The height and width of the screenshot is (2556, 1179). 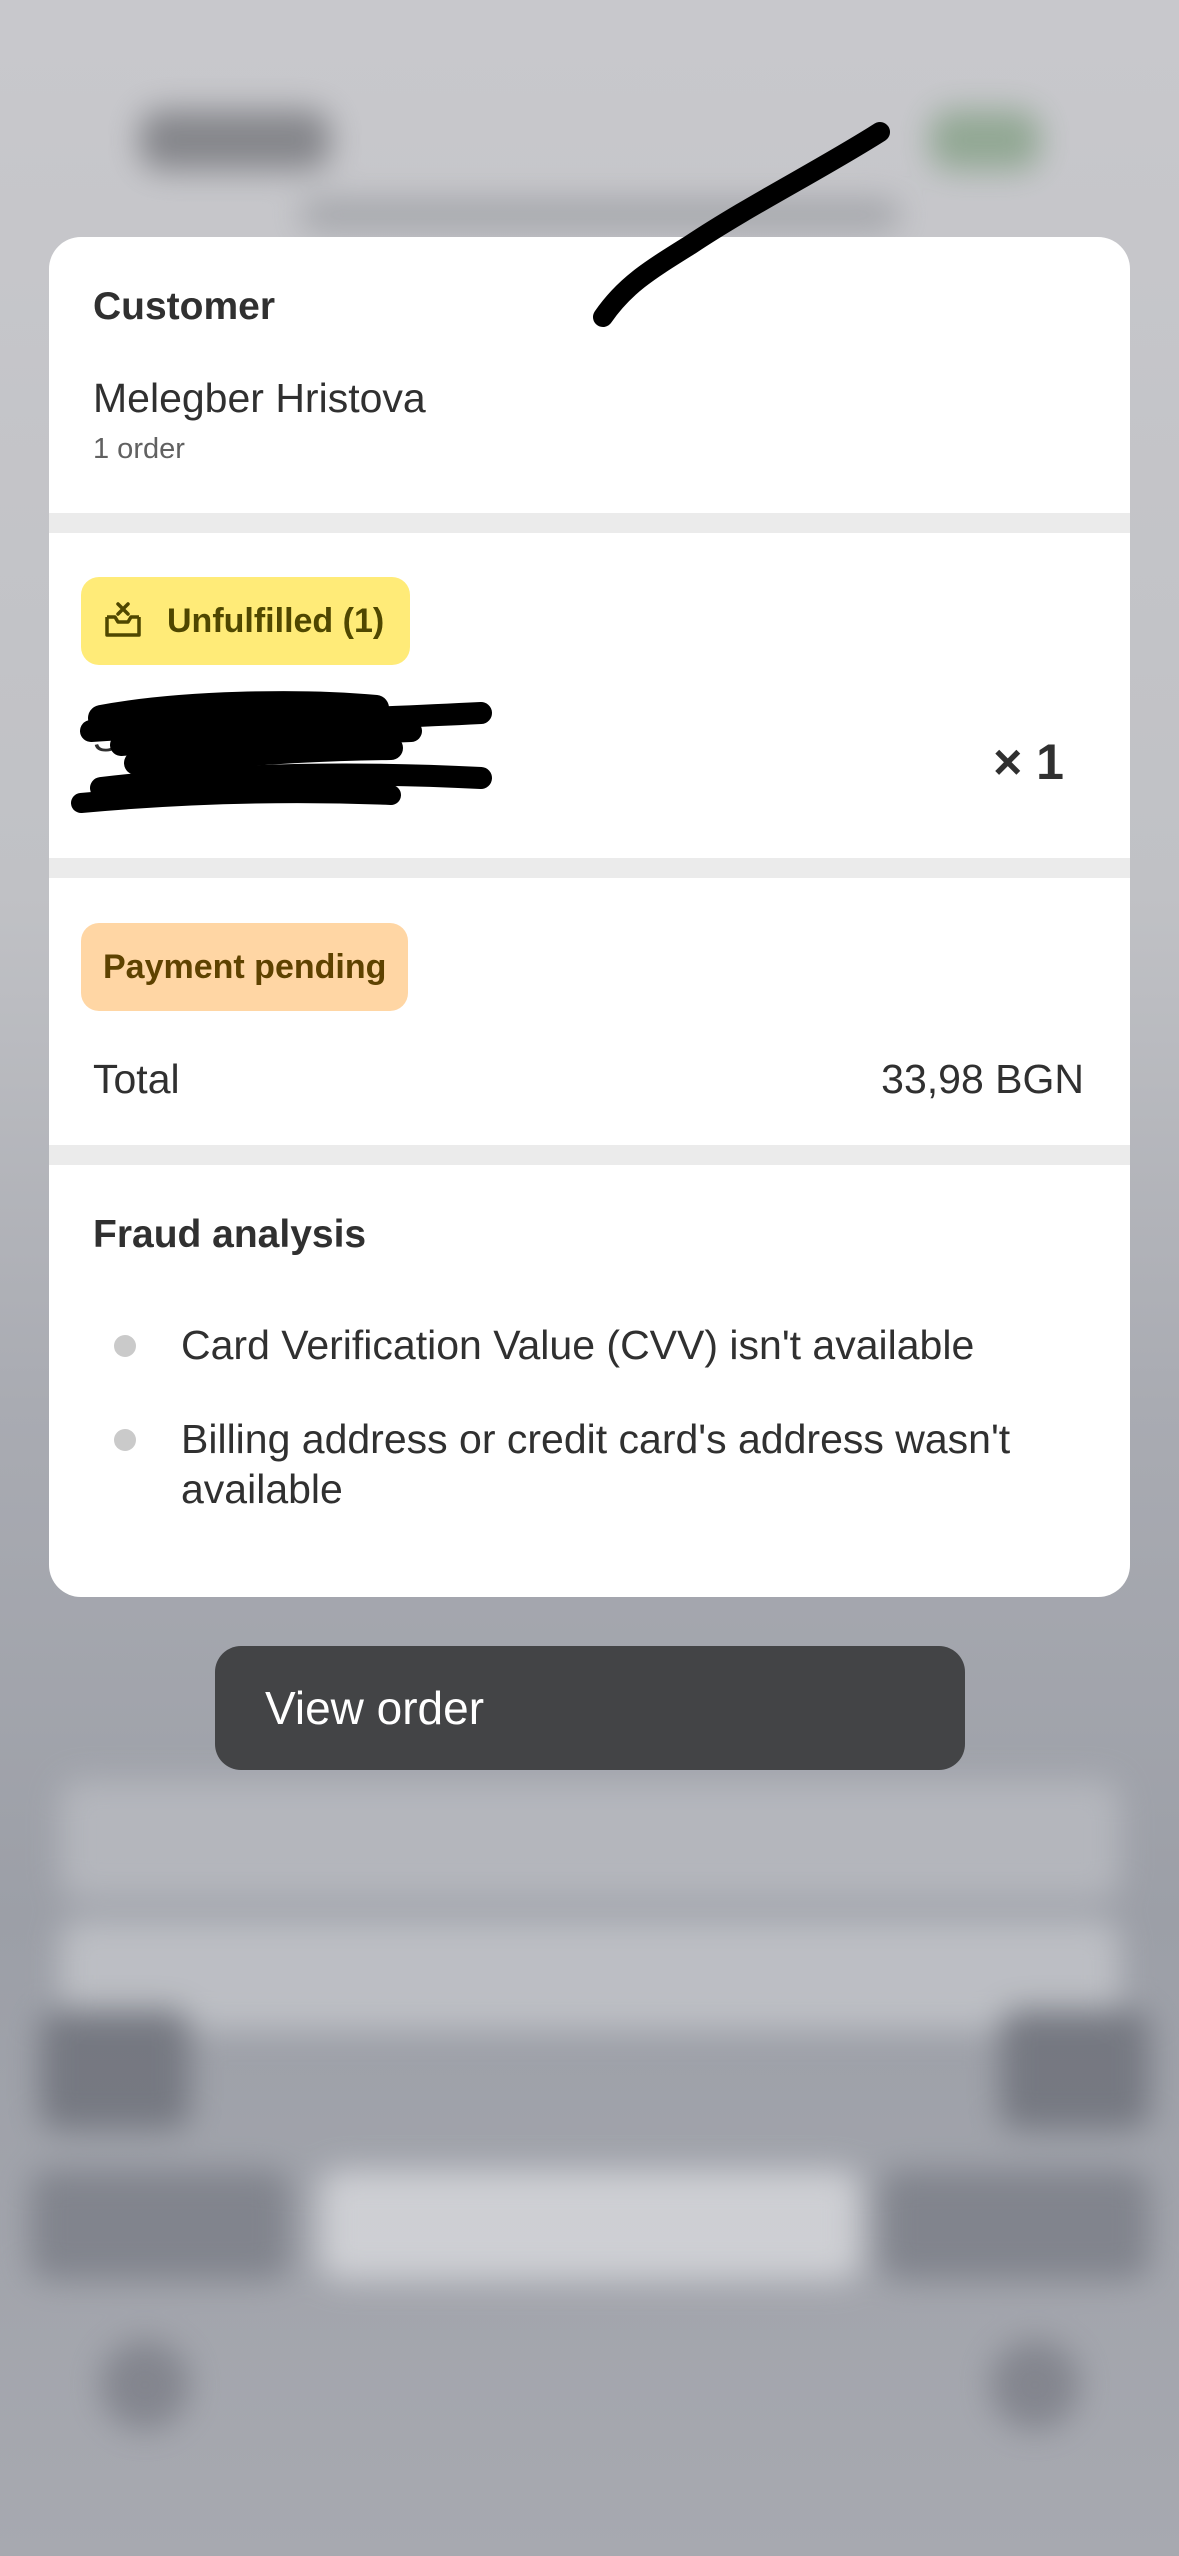 I want to click on view-order-label: View order, so click(x=375, y=1708).